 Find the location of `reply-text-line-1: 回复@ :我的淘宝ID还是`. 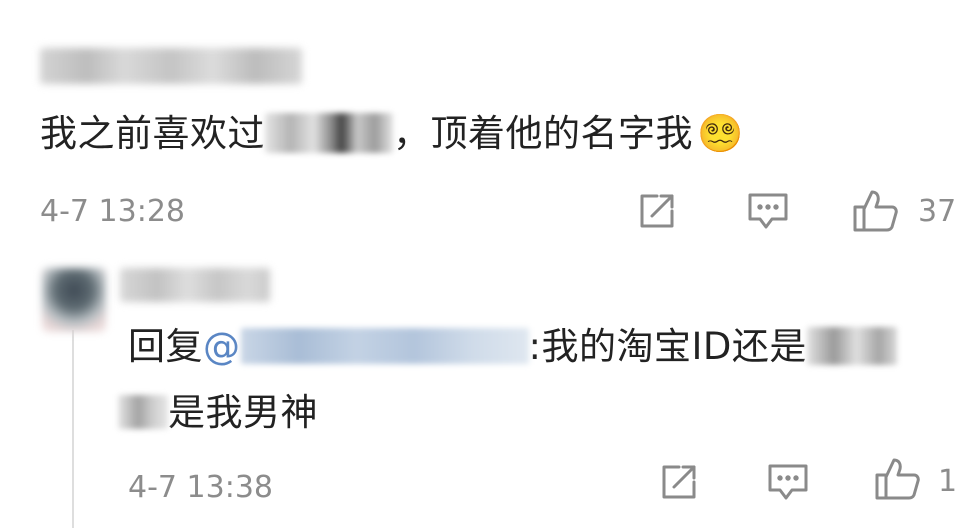

reply-text-line-1: 回复@ :我的淘宝ID还是 is located at coordinates (512, 346).